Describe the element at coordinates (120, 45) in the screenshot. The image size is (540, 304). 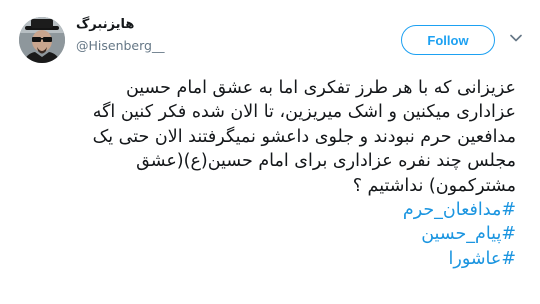
I see `handle: @Hisenberg__` at that location.